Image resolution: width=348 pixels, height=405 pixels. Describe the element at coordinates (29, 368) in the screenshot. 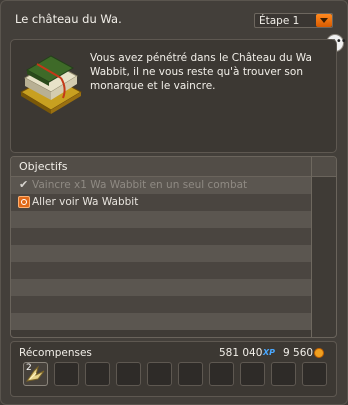

I see `reward-item-count: 2` at that location.